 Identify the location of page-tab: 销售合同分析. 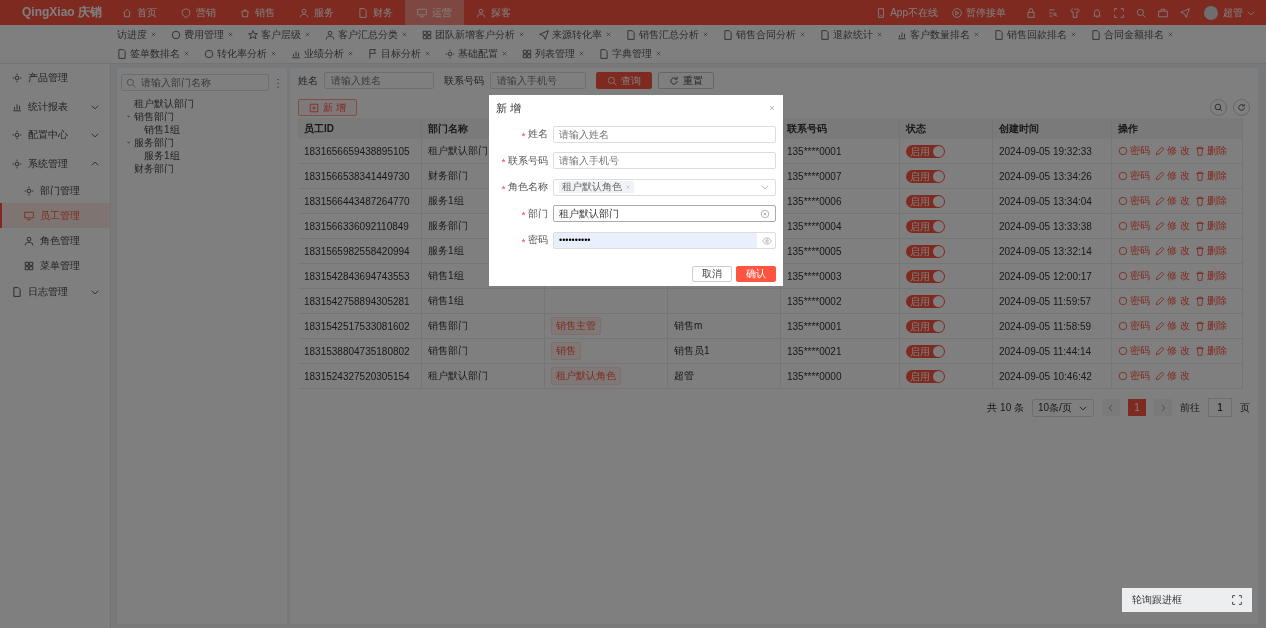
(764, 34).